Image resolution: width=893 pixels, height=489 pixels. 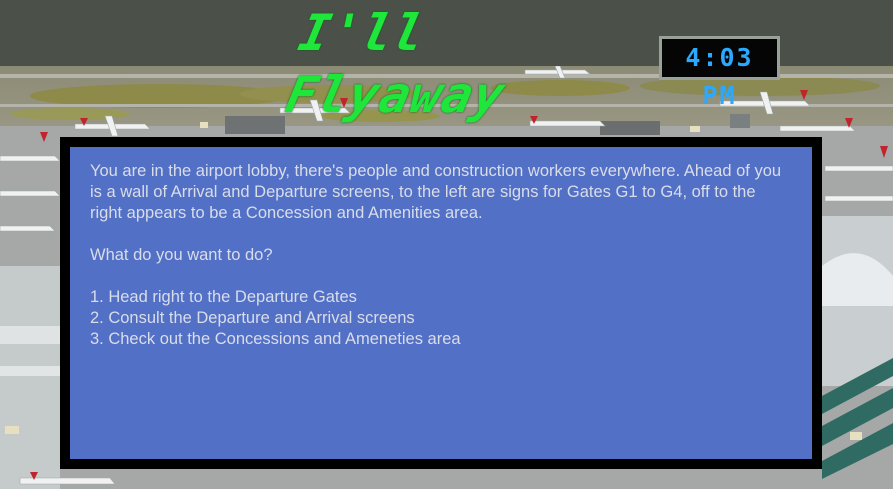 What do you see at coordinates (395, 64) in the screenshot?
I see `game-title: I'll Flyaway` at bounding box center [395, 64].